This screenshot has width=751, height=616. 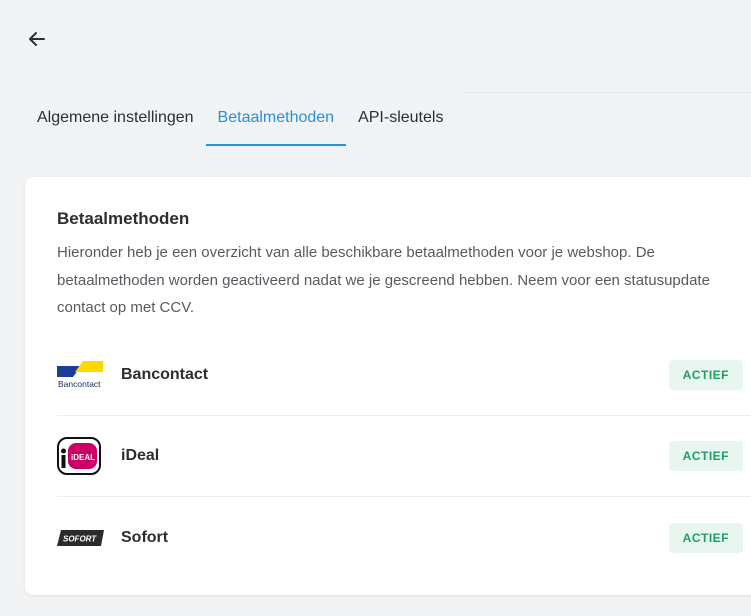 I want to click on tabs-divider, so click(x=607, y=92).